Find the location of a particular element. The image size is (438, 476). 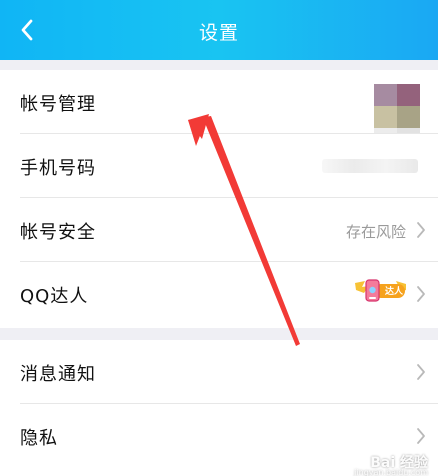

page-title: 设置 is located at coordinates (218, 33).